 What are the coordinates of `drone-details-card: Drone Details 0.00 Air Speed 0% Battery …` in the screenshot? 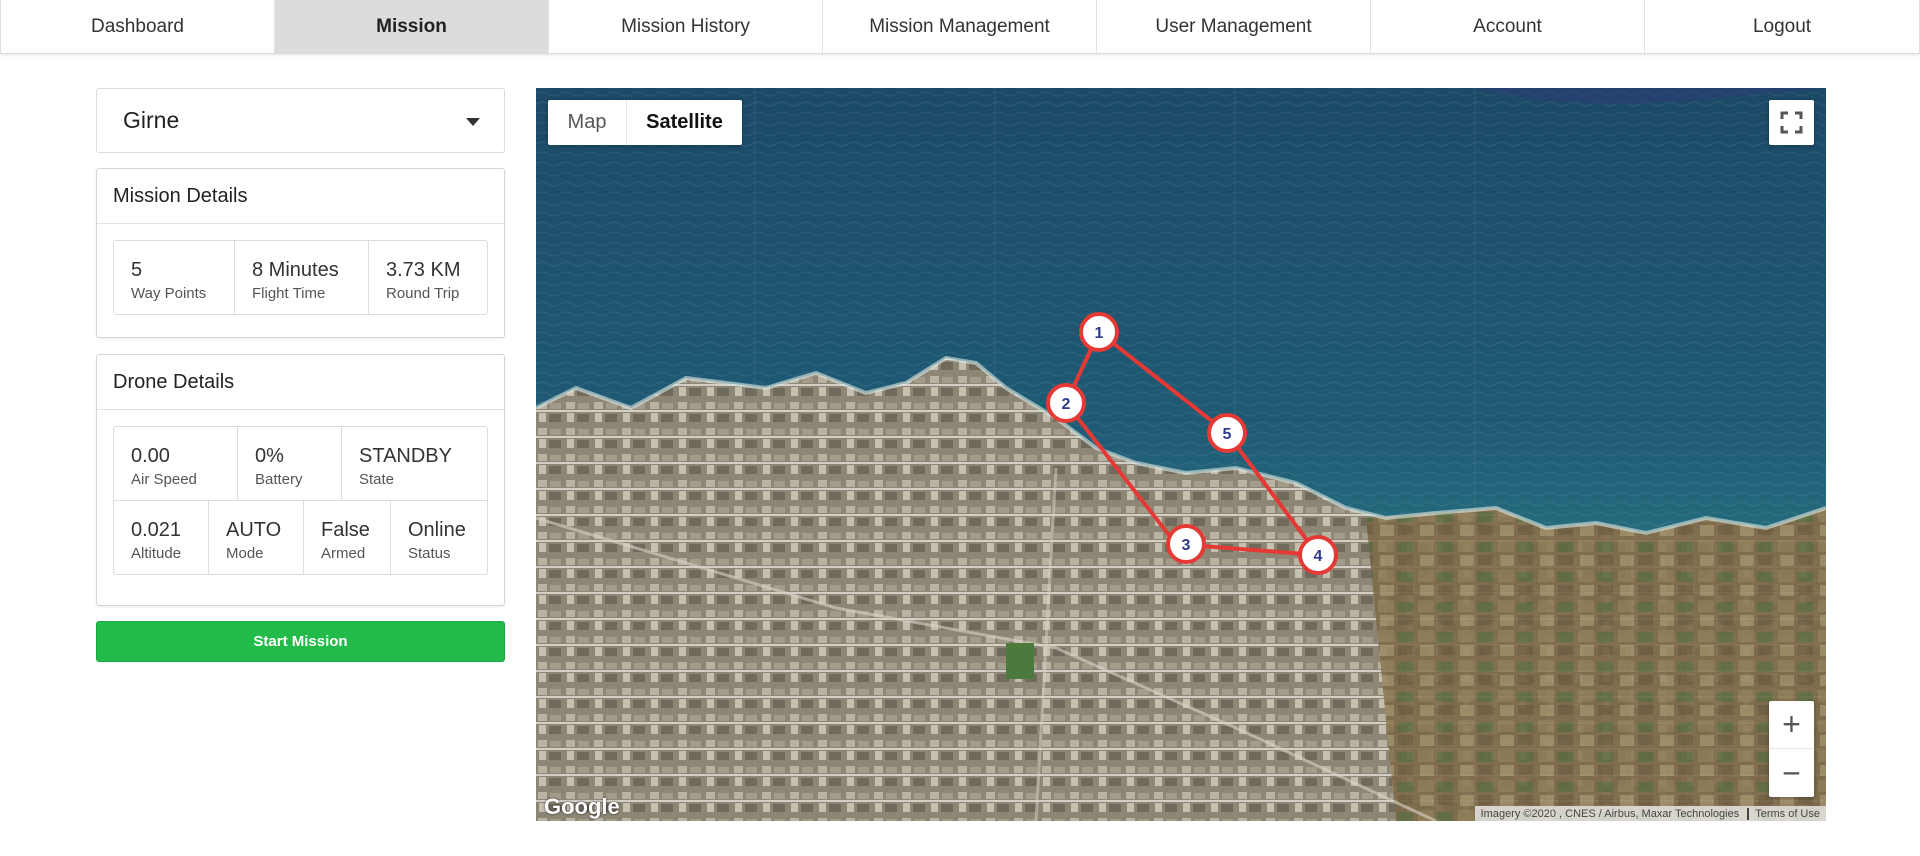 It's located at (300, 480).